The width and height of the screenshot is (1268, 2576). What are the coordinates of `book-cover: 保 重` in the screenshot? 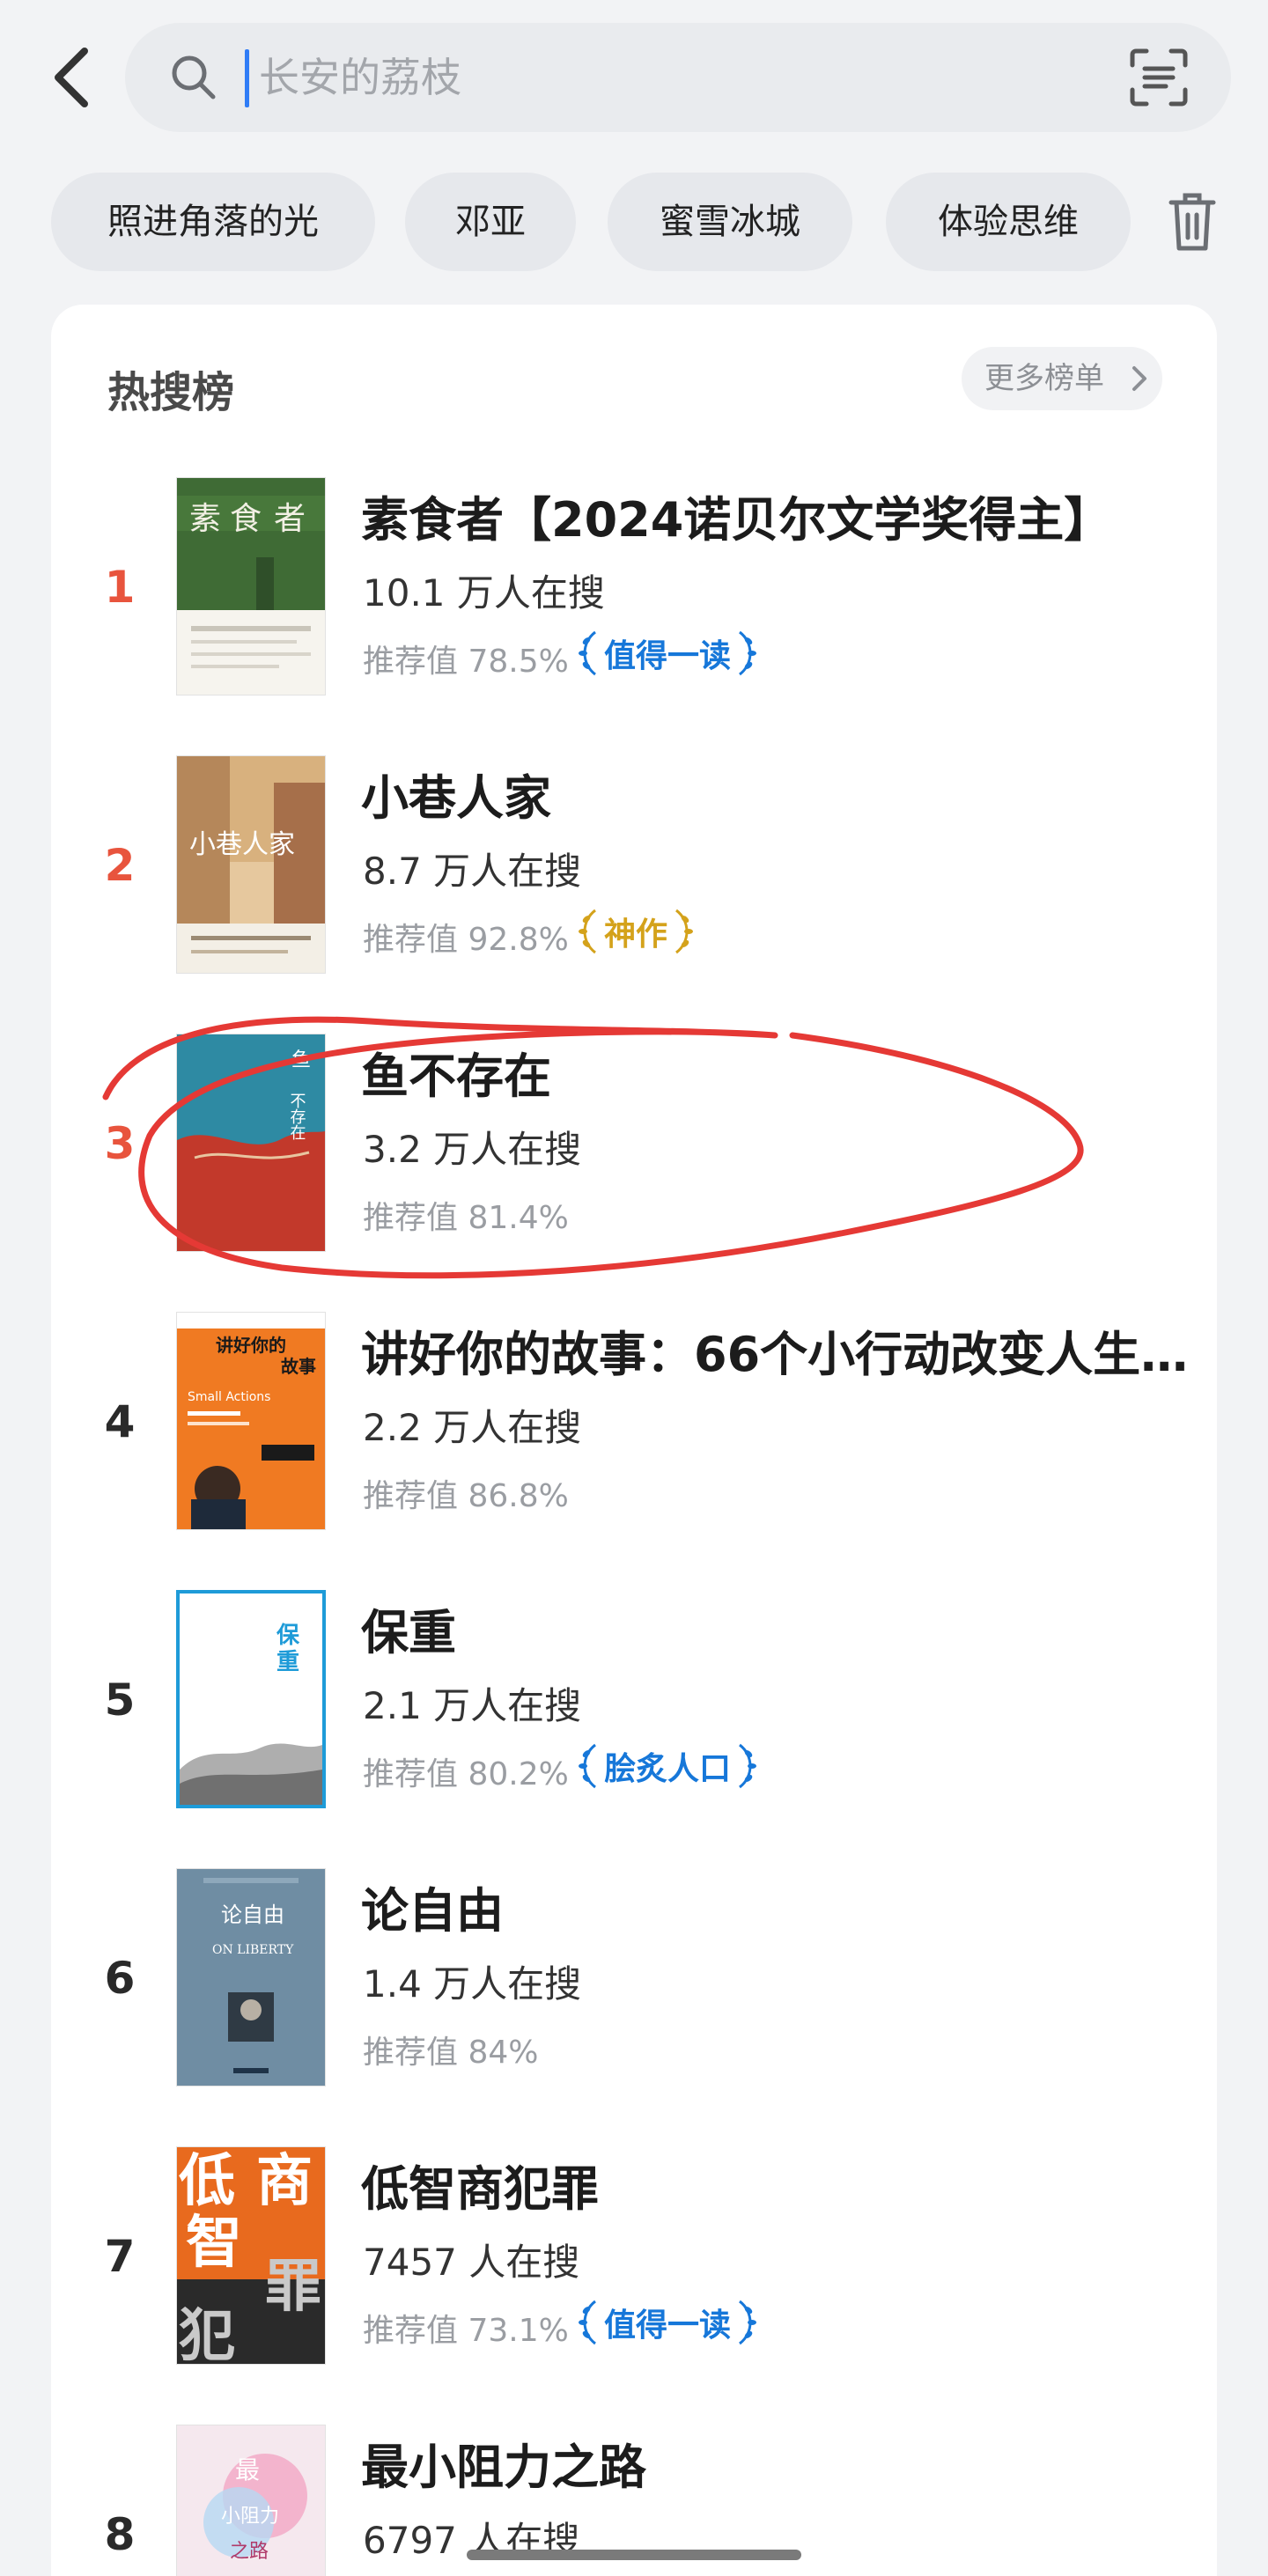 It's located at (251, 1699).